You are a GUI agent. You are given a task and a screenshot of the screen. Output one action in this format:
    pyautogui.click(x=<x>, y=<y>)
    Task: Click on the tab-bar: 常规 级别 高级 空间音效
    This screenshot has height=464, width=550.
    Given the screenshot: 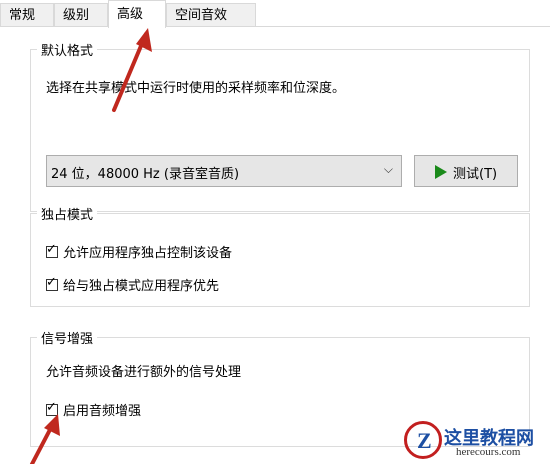 What is the action you would take?
    pyautogui.click(x=275, y=14)
    